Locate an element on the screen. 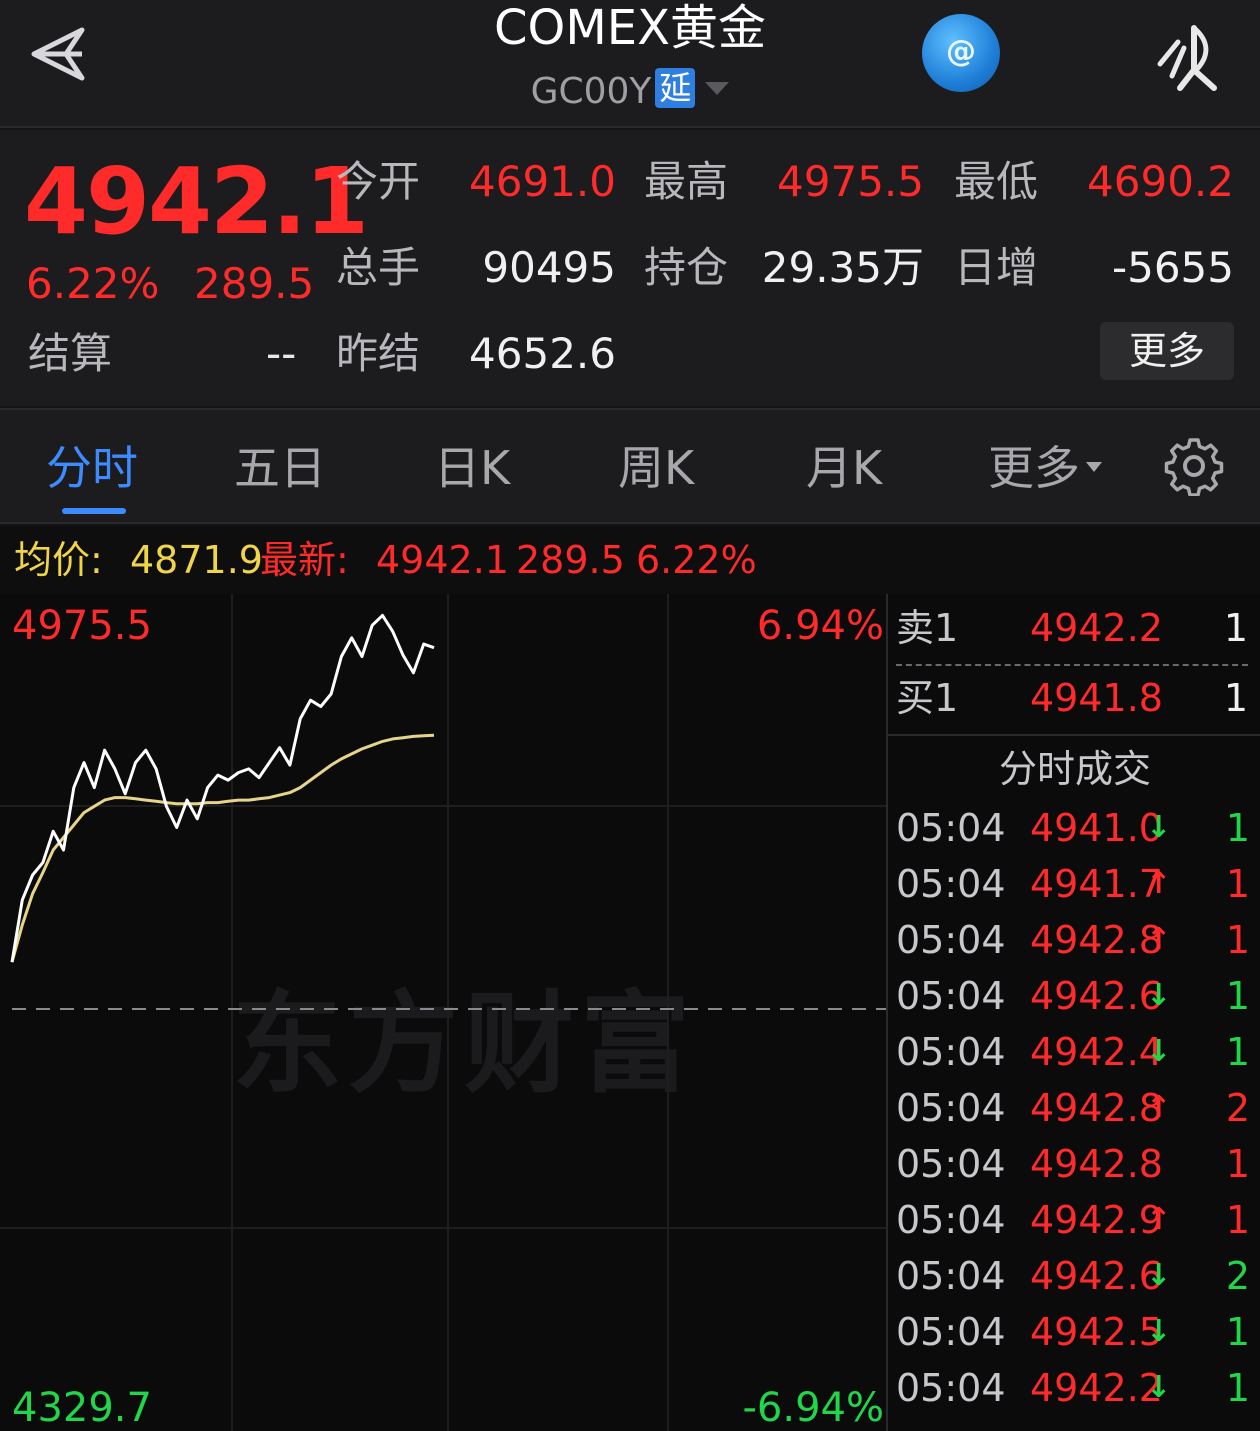 This screenshot has width=1260, height=1431. tick-price: 4942.4 is located at coordinates (1096, 1052).